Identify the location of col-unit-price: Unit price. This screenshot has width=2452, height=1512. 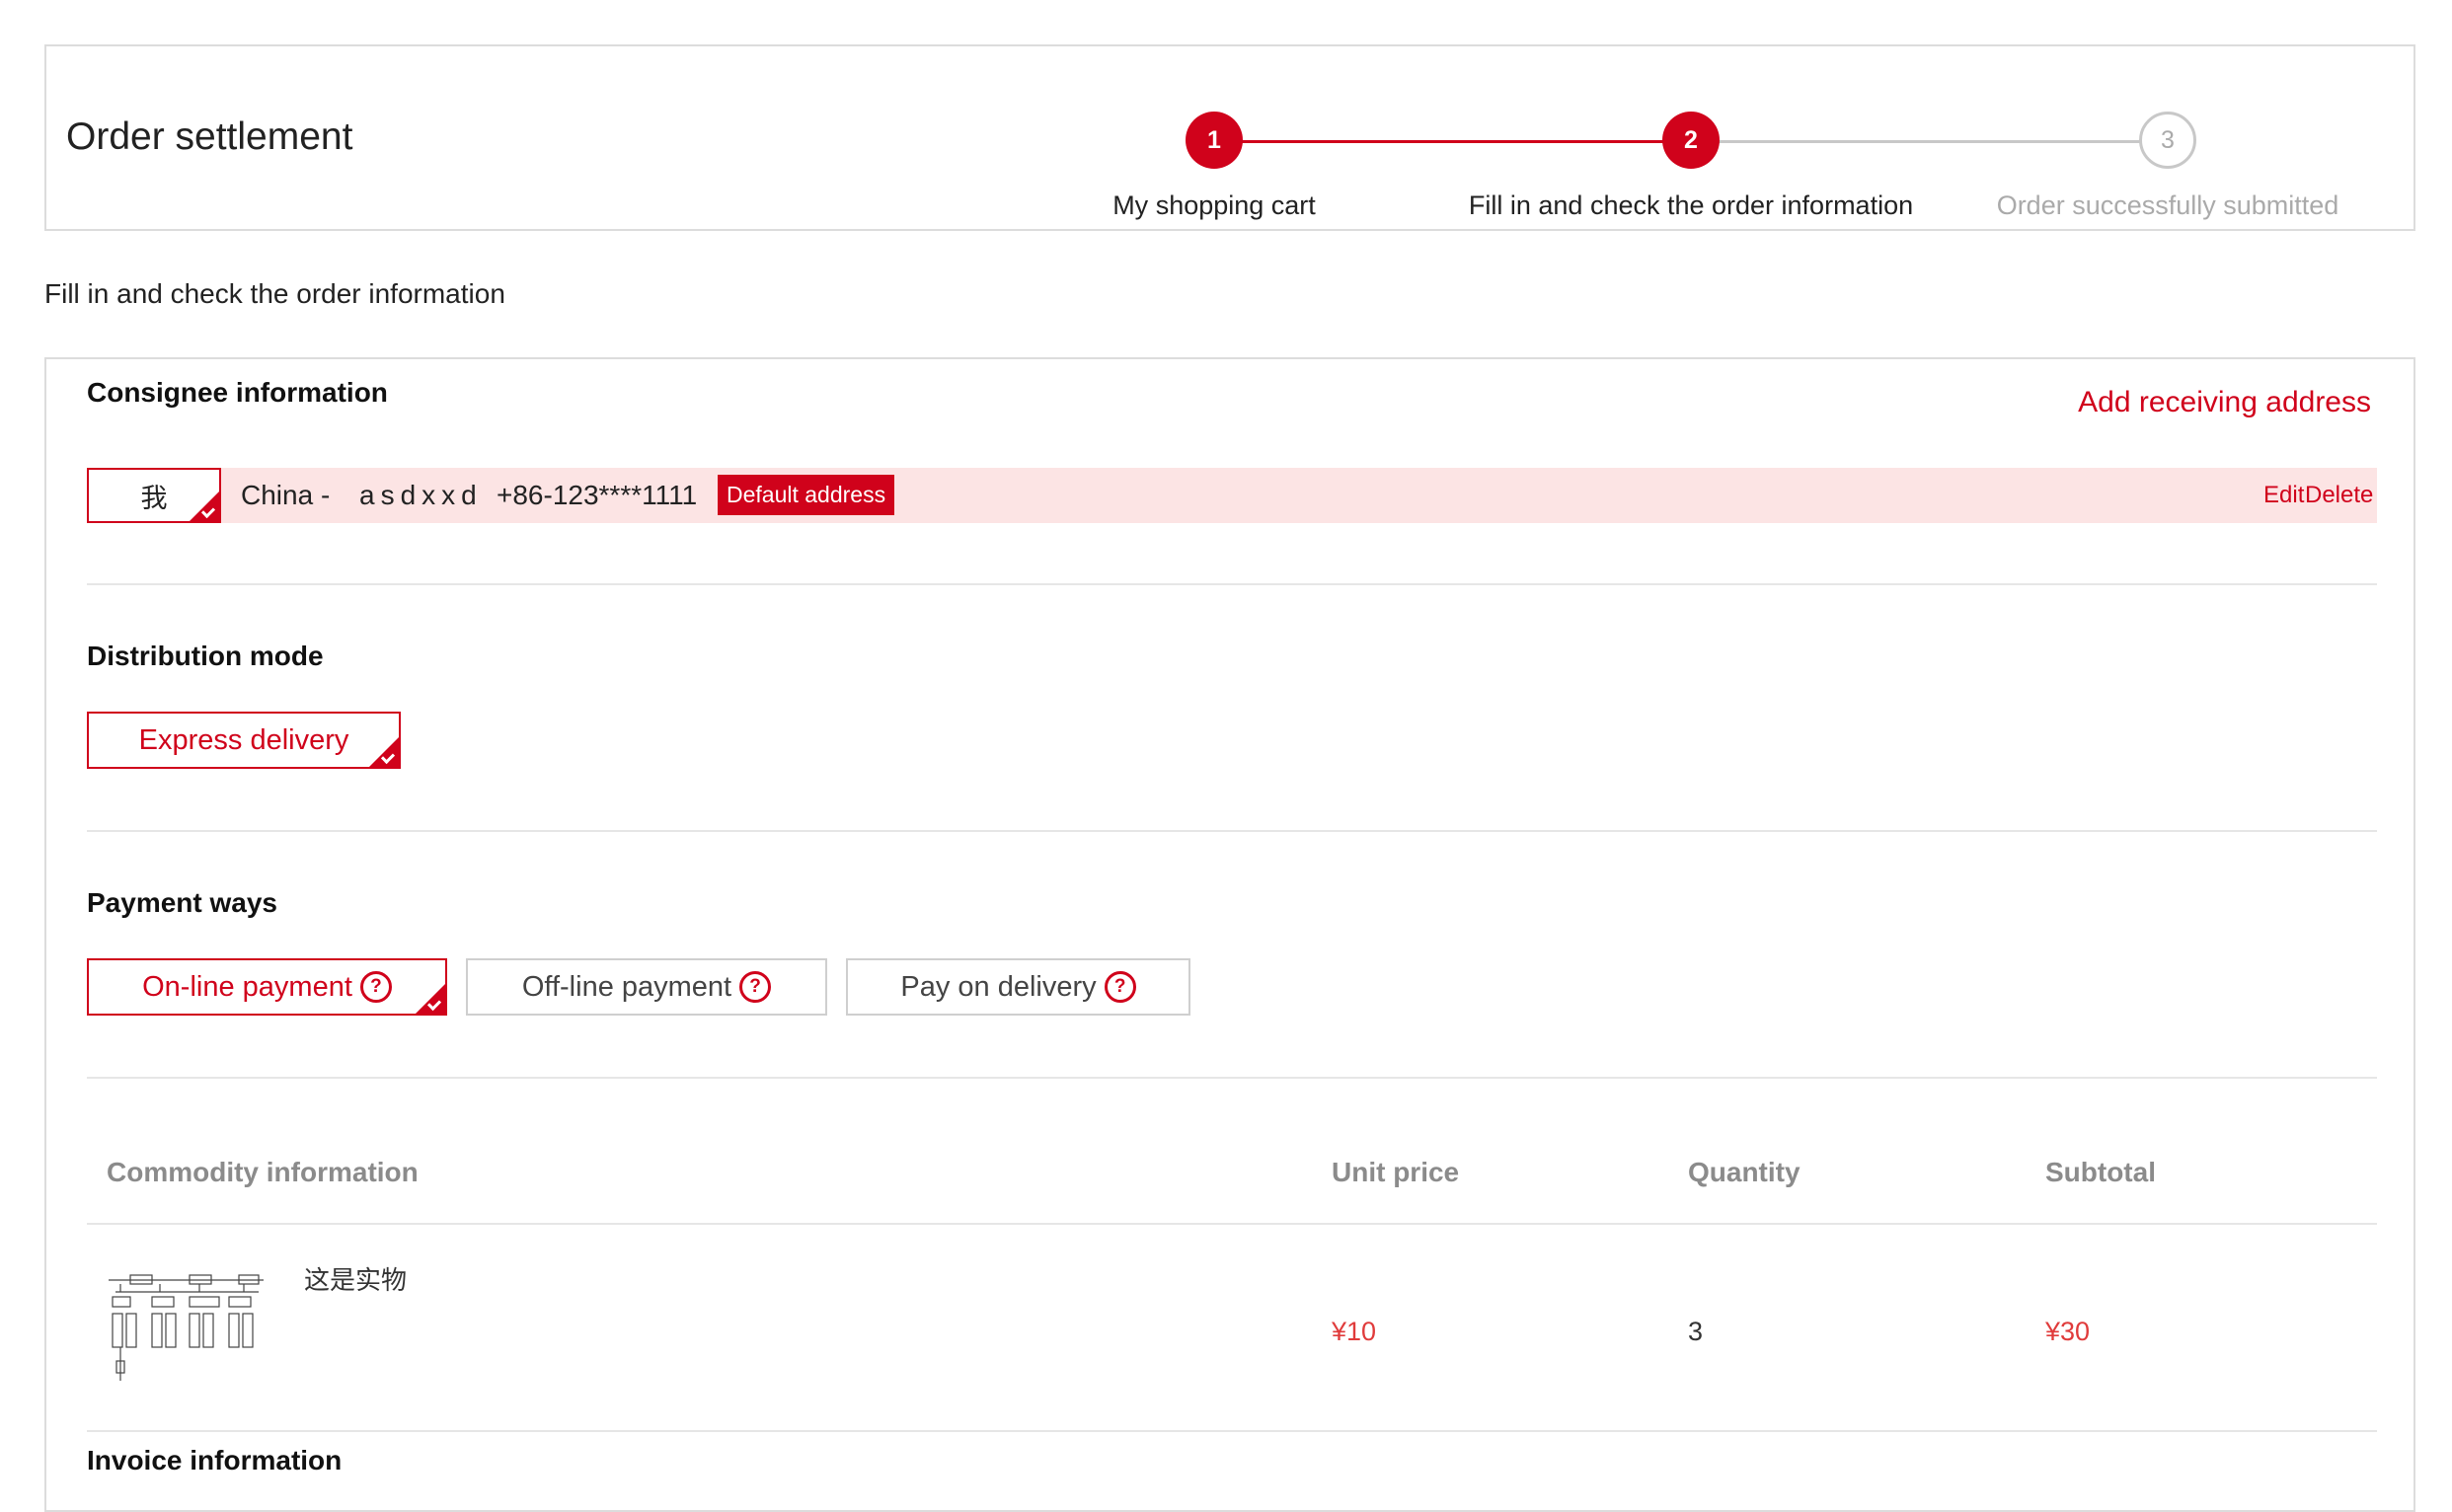
(1396, 1172).